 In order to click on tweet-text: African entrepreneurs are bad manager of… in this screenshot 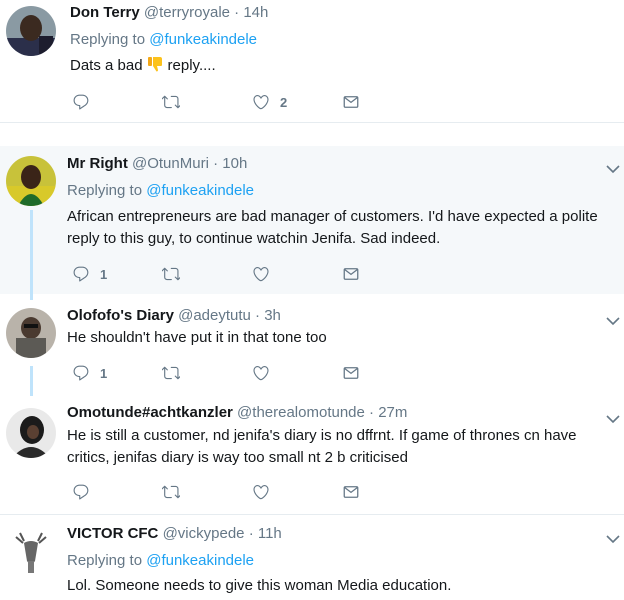, I will do `click(332, 227)`.